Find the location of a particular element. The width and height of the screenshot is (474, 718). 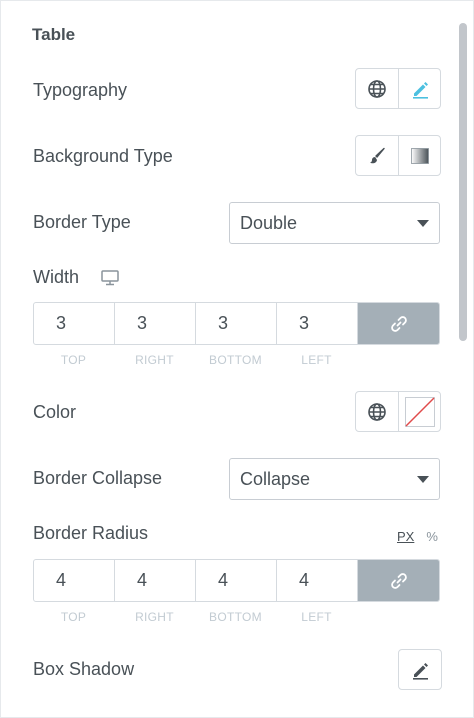

background-type-controls is located at coordinates (398, 155).